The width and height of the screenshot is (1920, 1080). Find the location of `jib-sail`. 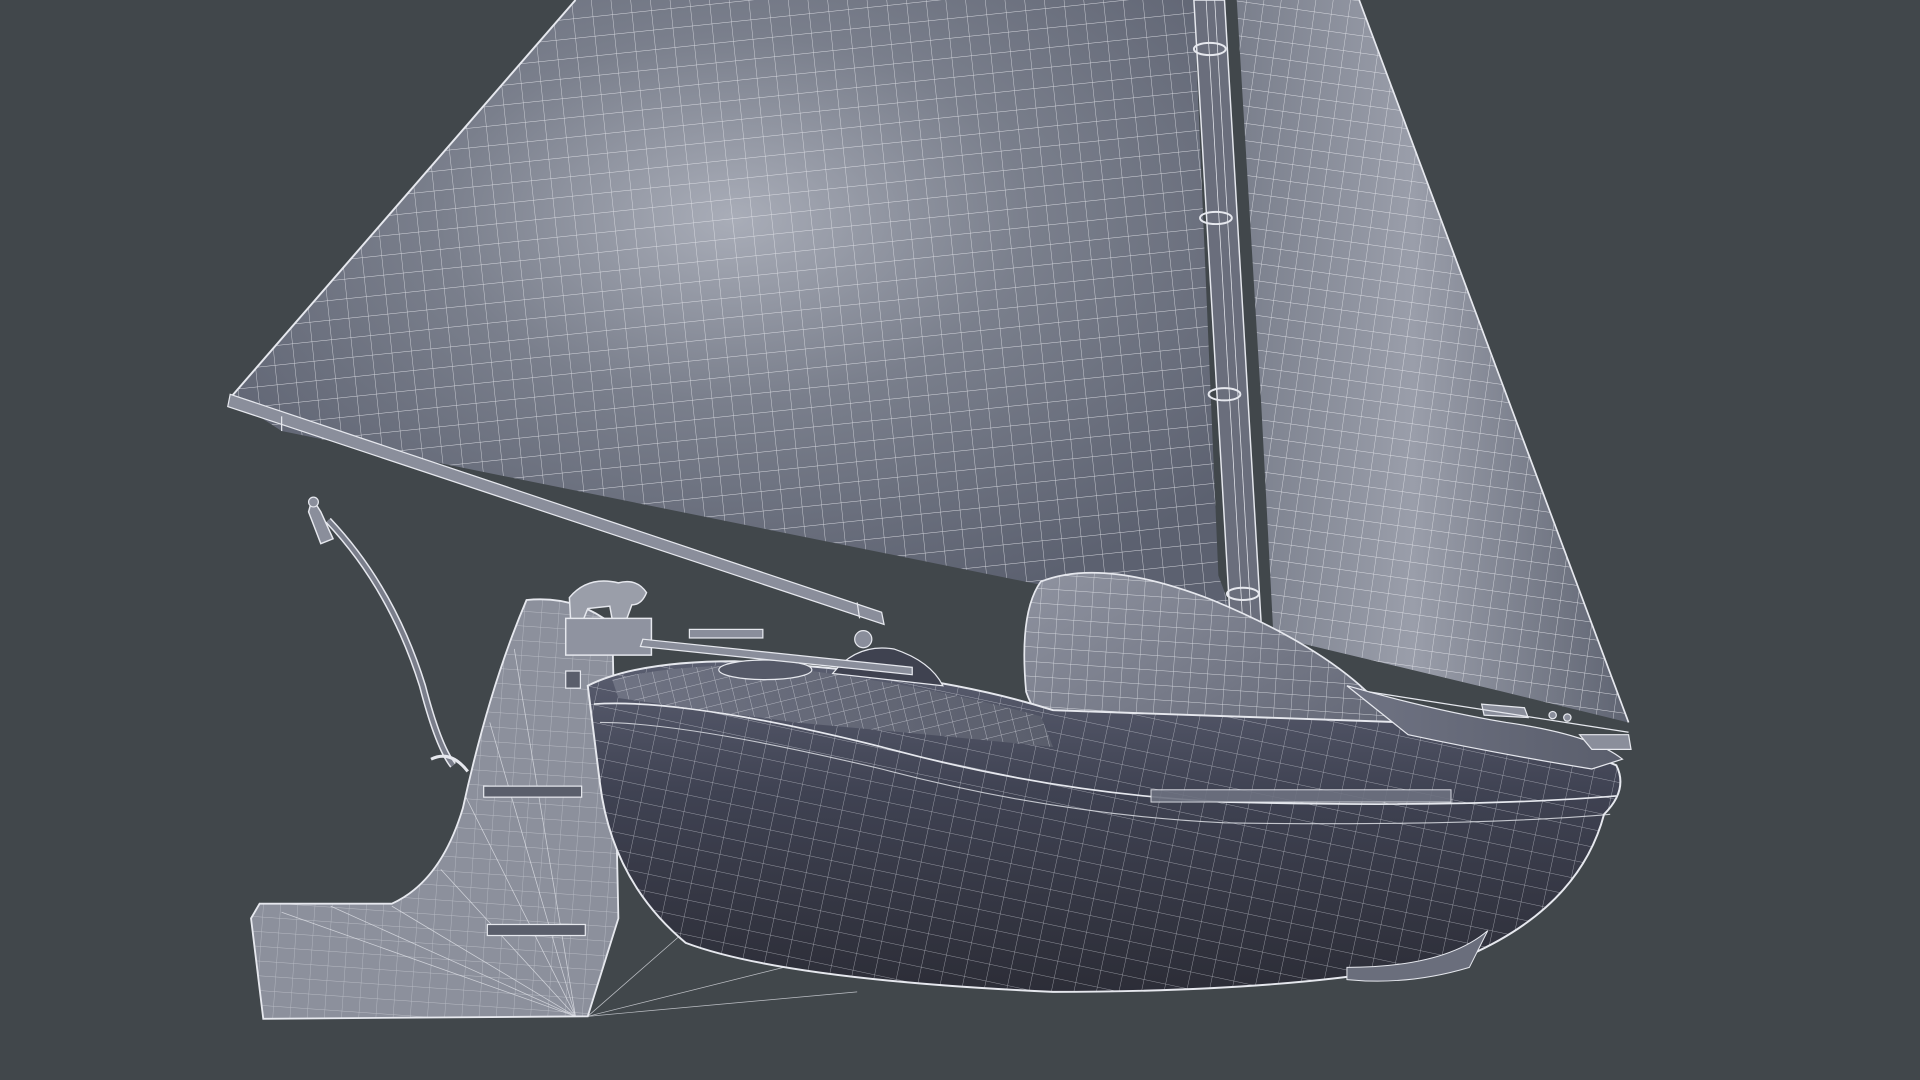

jib-sail is located at coordinates (1433, 361).